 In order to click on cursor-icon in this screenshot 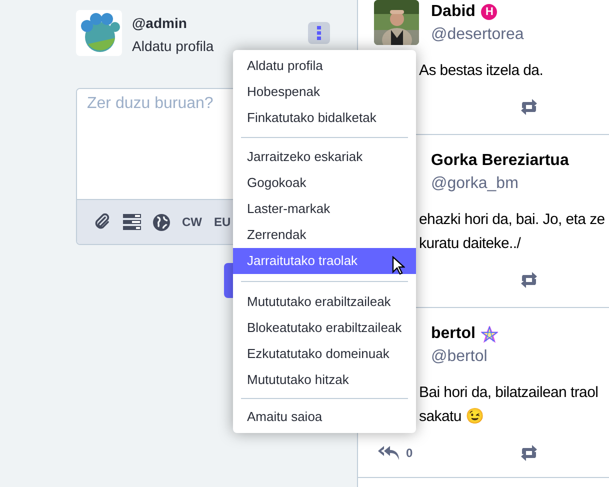, I will do `click(398, 265)`.